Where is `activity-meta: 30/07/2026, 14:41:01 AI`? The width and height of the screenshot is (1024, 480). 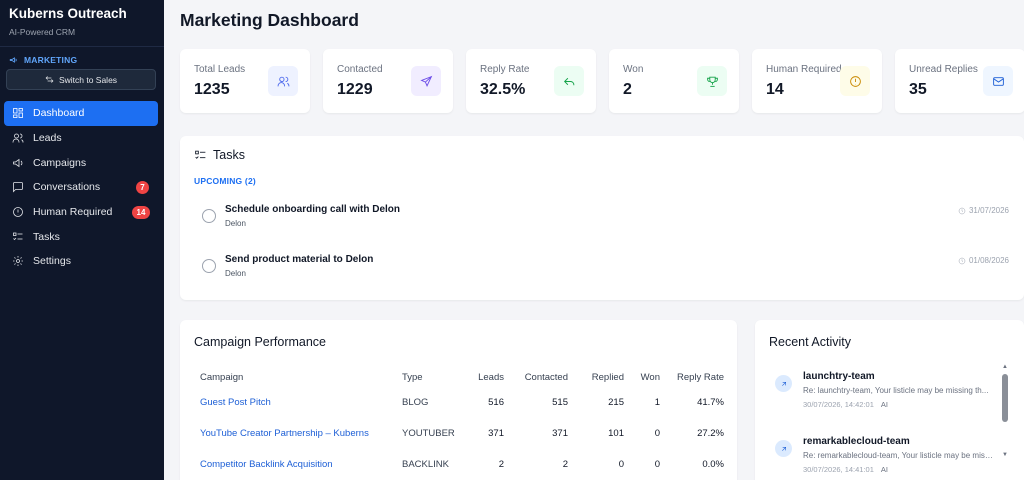
activity-meta: 30/07/2026, 14:41:01 AI is located at coordinates (845, 469).